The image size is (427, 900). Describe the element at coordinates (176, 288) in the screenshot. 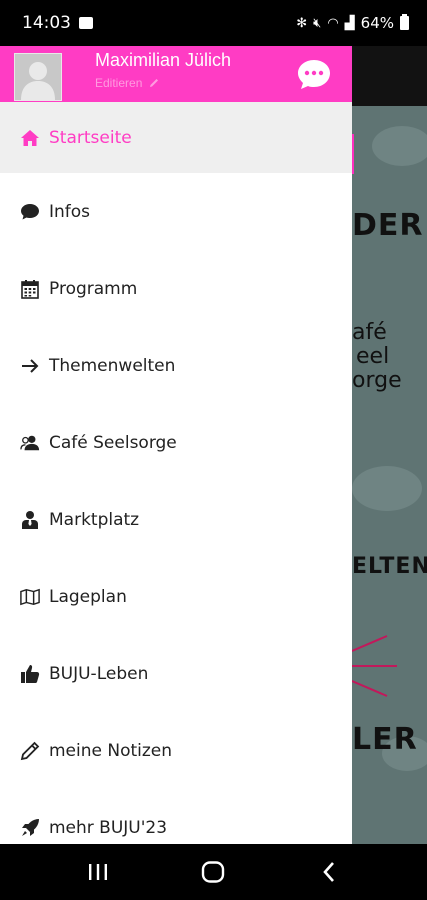

I see `menu-item-programm: Programm` at that location.